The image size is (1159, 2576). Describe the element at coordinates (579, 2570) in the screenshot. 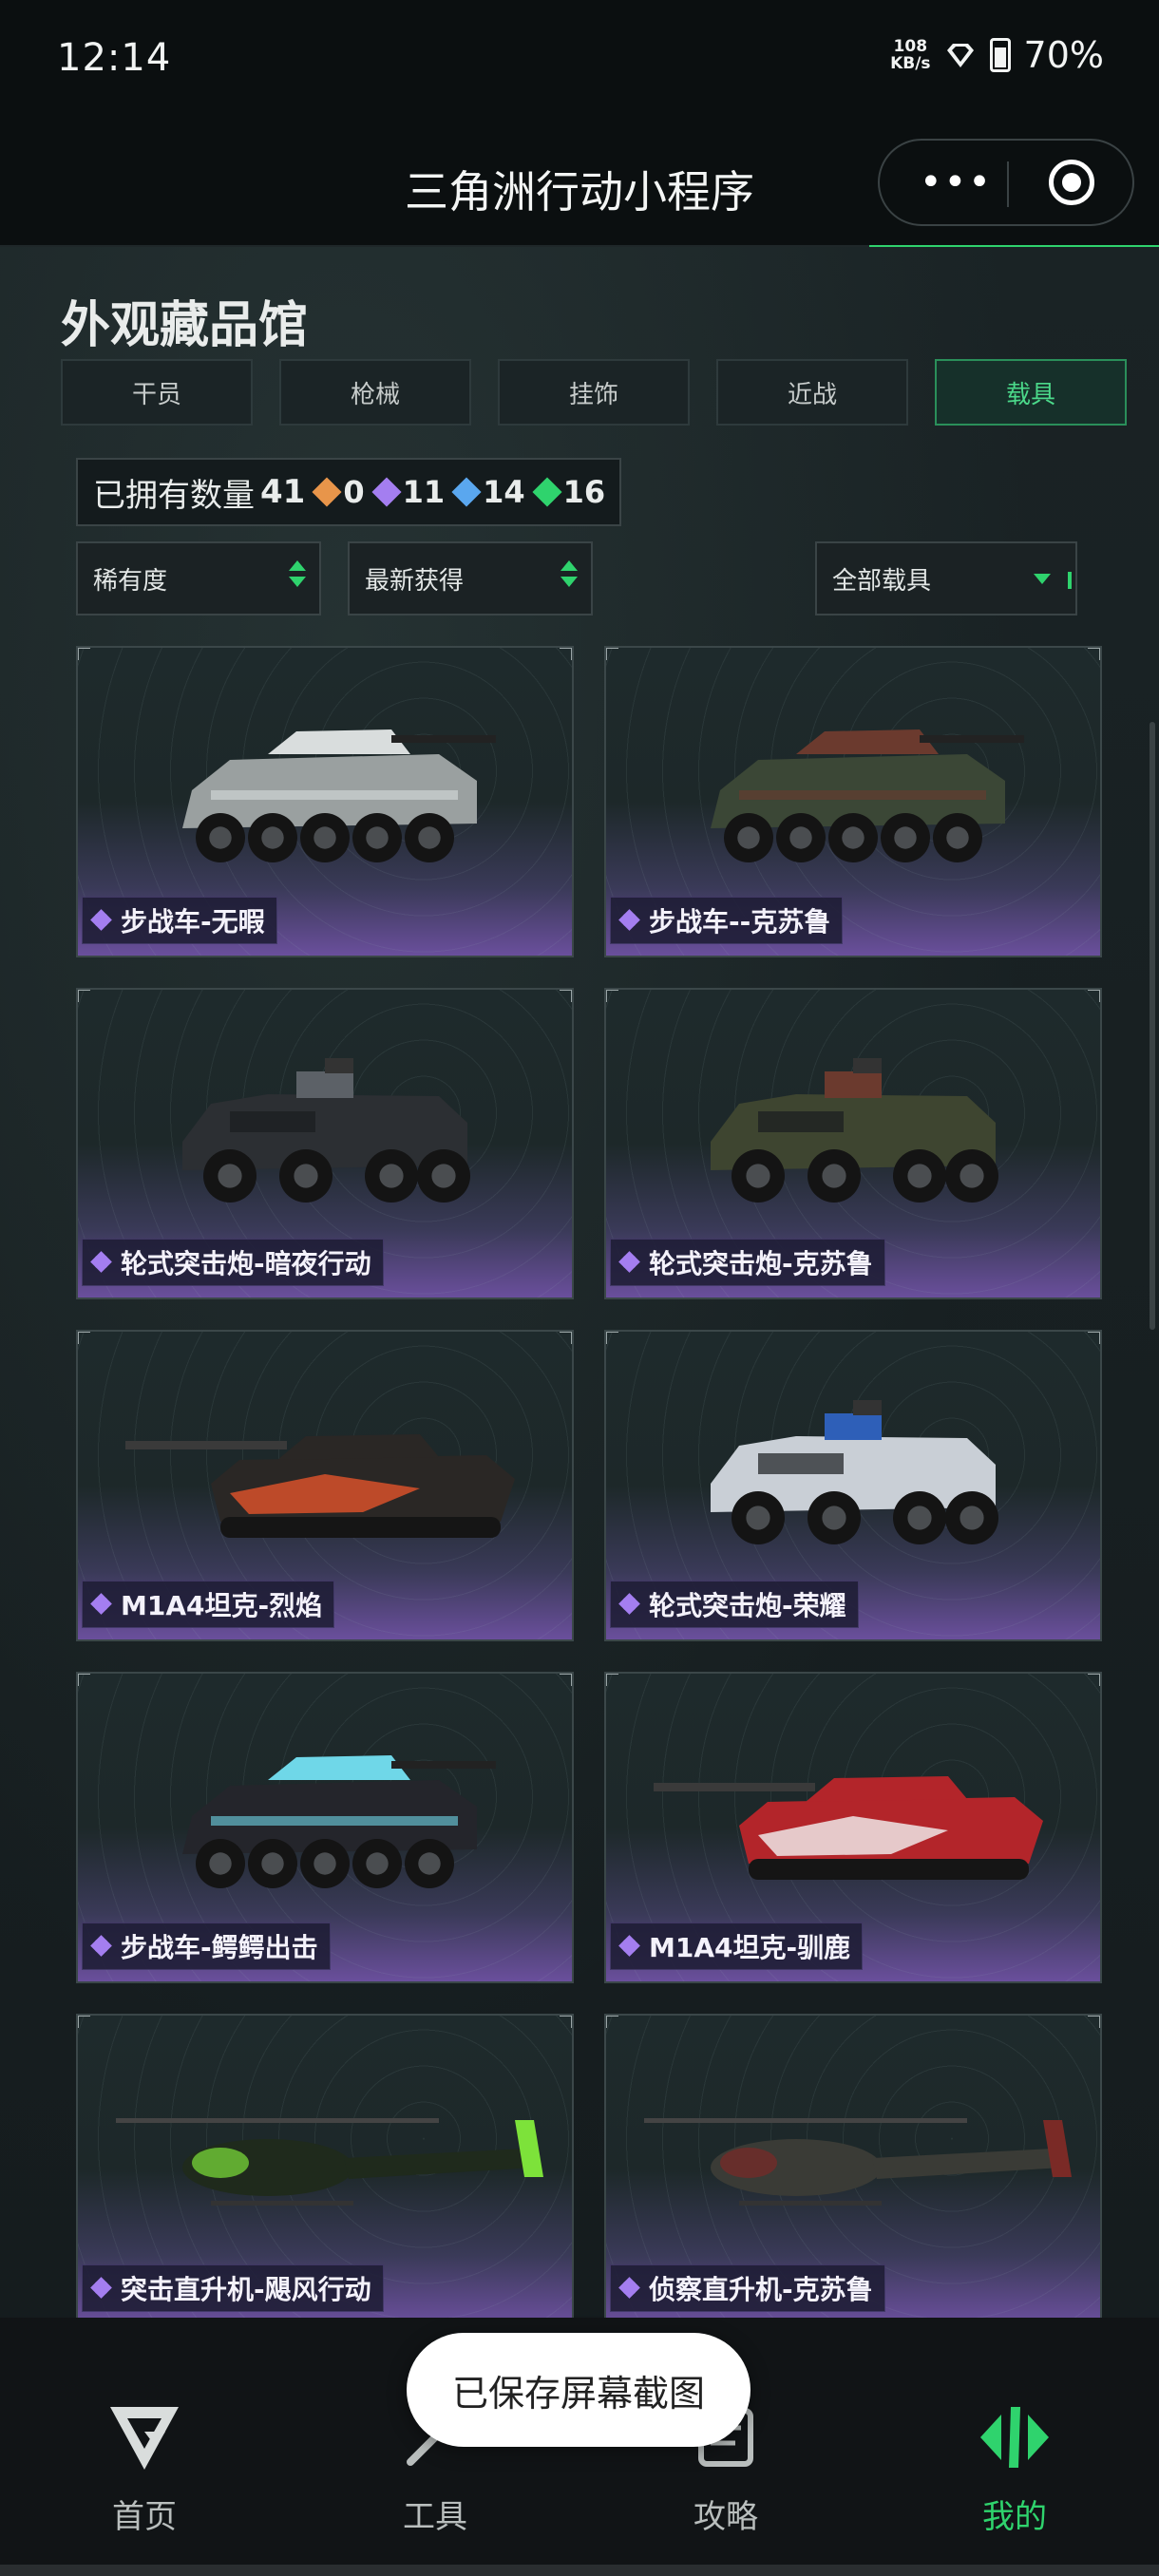

I see `system-home-bar` at that location.